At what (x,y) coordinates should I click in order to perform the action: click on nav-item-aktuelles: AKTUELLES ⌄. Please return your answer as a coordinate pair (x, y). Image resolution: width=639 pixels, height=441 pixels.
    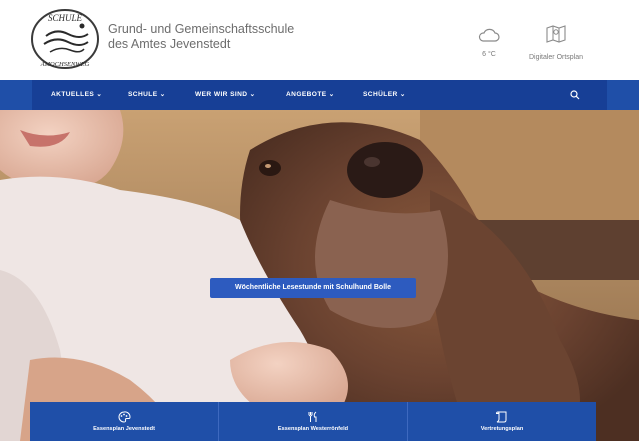
    Looking at the image, I should click on (76, 95).